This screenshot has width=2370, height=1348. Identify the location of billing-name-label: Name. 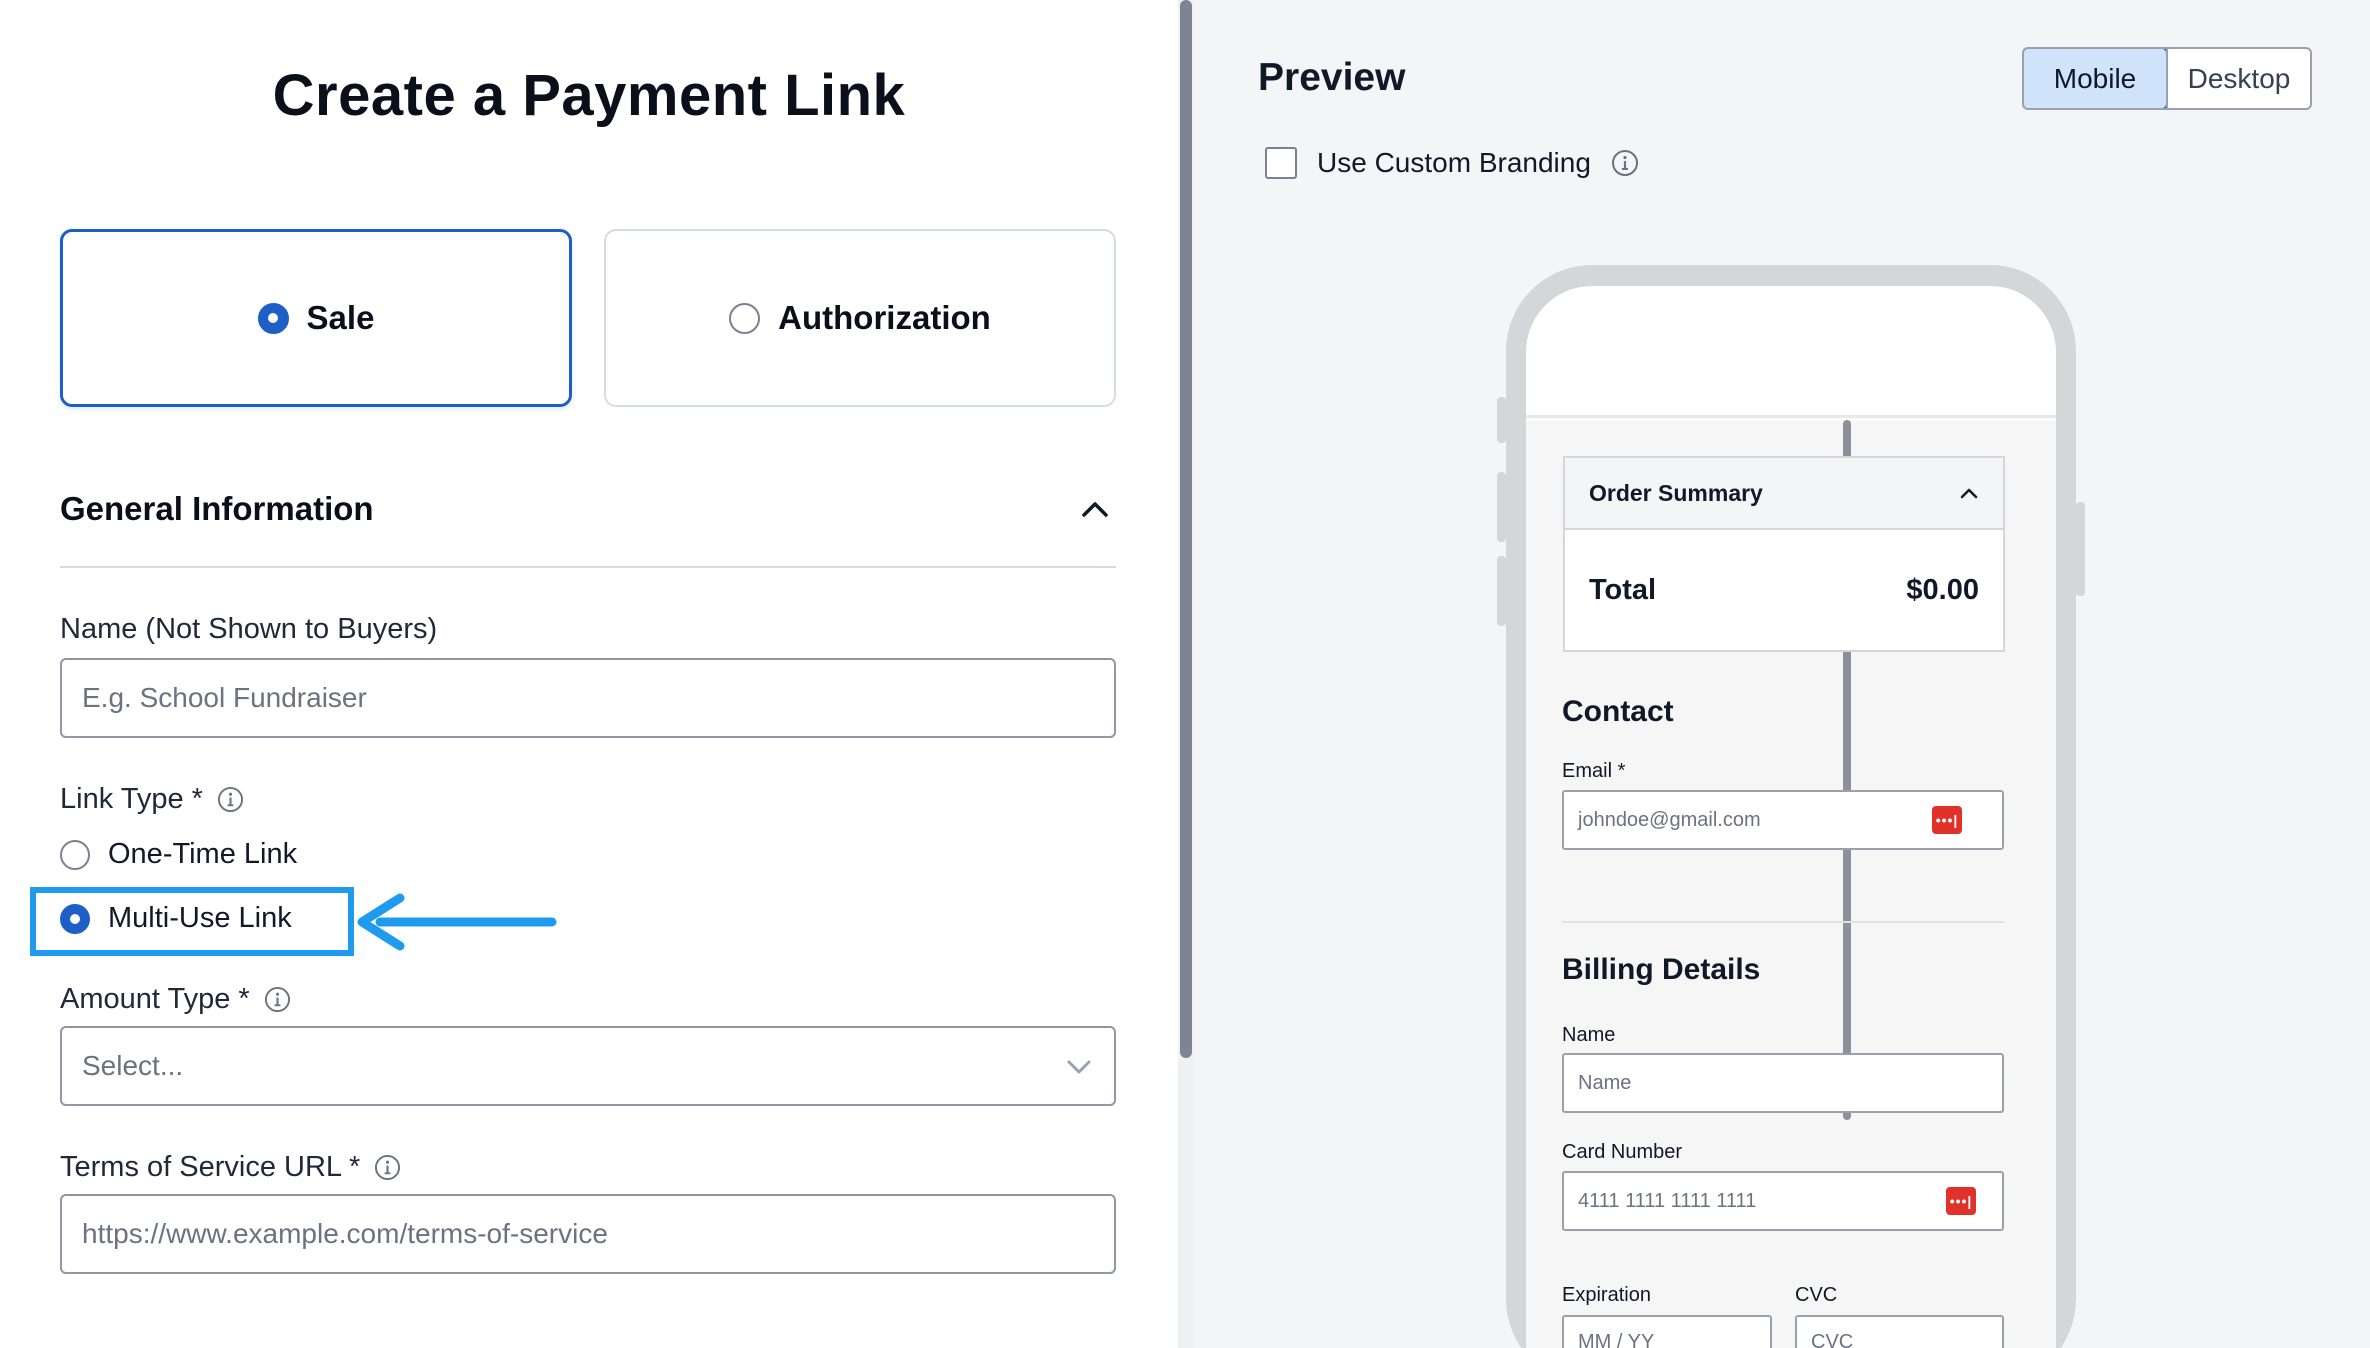
(1589, 1035).